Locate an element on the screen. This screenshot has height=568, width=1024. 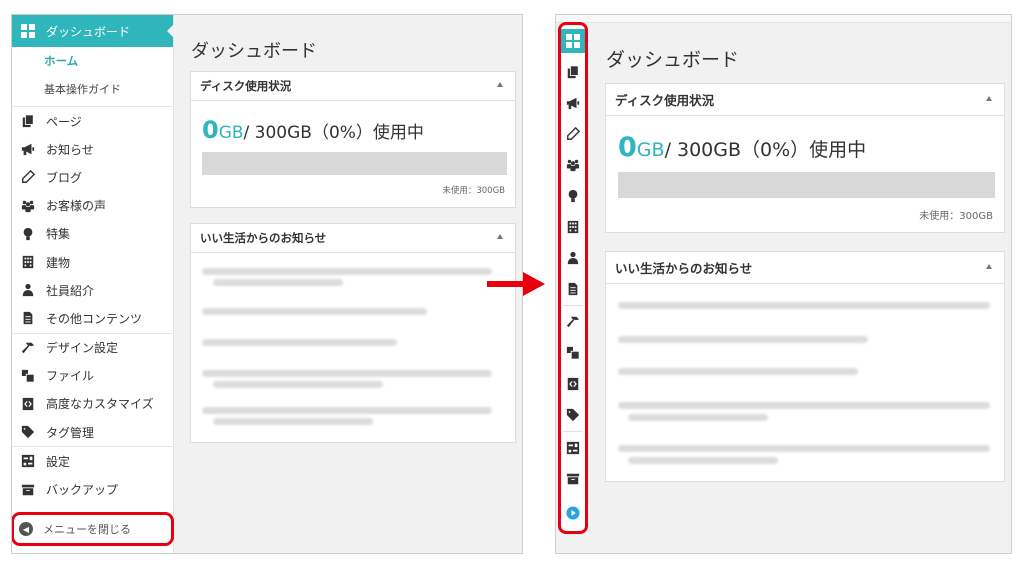
sidebar-item-label: その他コンテンツ is located at coordinates (94, 318).